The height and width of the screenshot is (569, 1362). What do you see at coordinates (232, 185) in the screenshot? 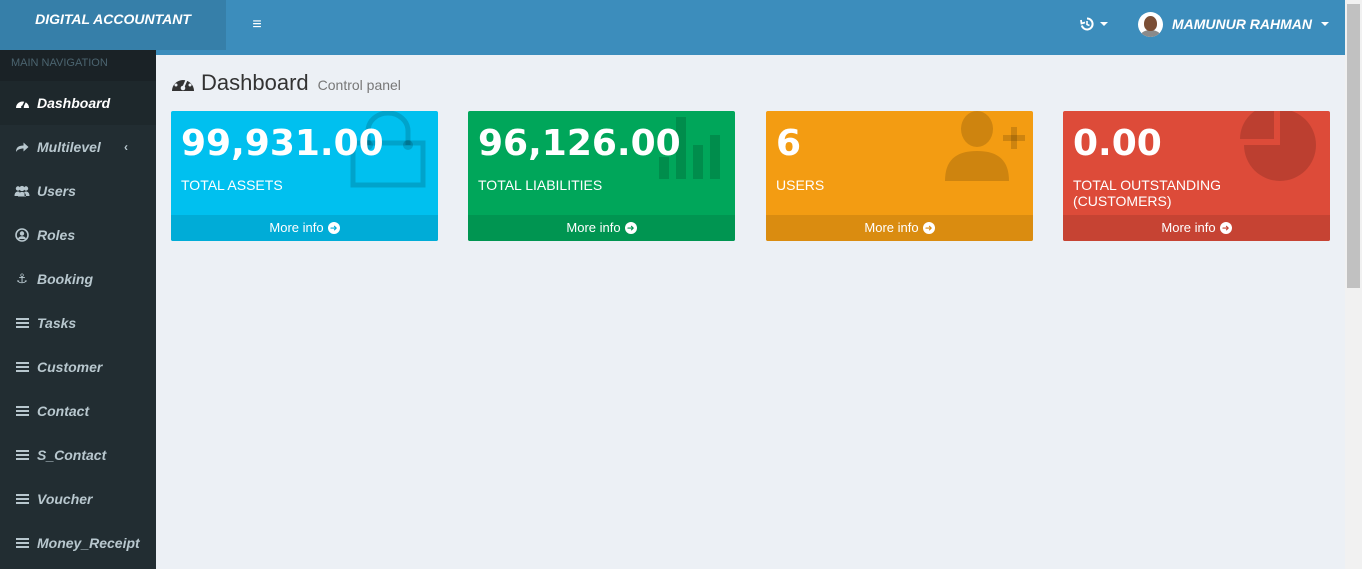
I see `box-label: TOTAL ASSETS` at bounding box center [232, 185].